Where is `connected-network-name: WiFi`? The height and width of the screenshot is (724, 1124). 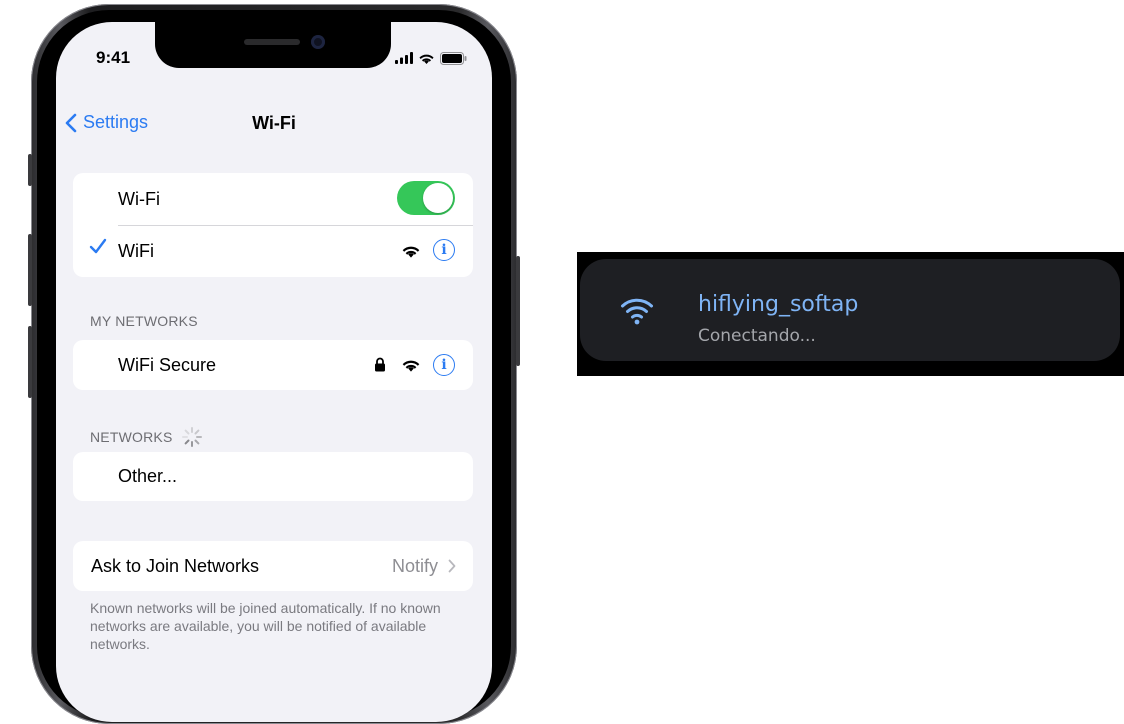
connected-network-name: WiFi is located at coordinates (136, 250).